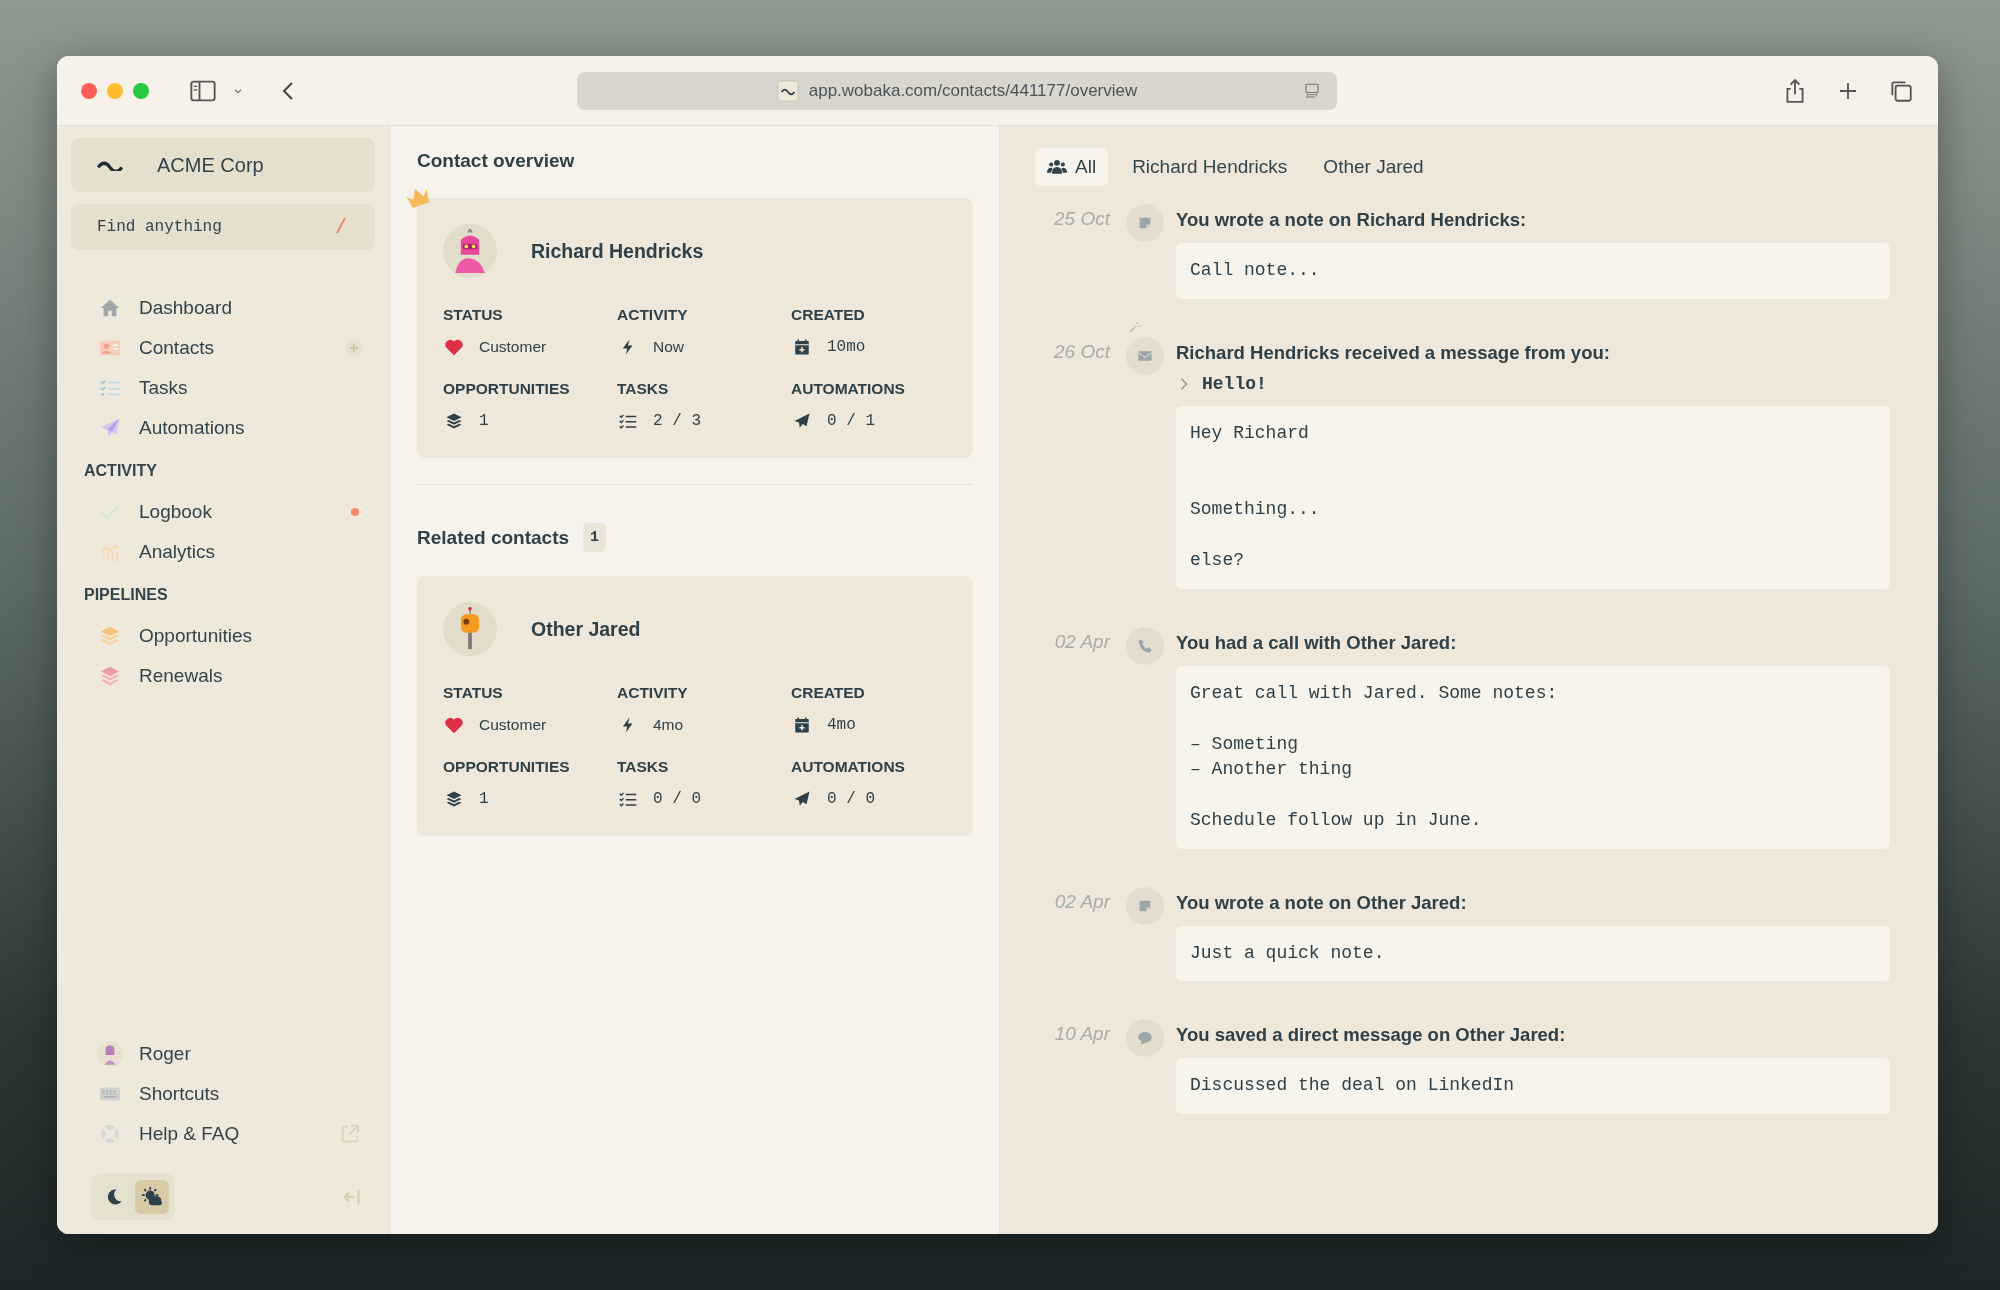 Image resolution: width=2000 pixels, height=1290 pixels. I want to click on sidebar-item: Roger, so click(223, 1054).